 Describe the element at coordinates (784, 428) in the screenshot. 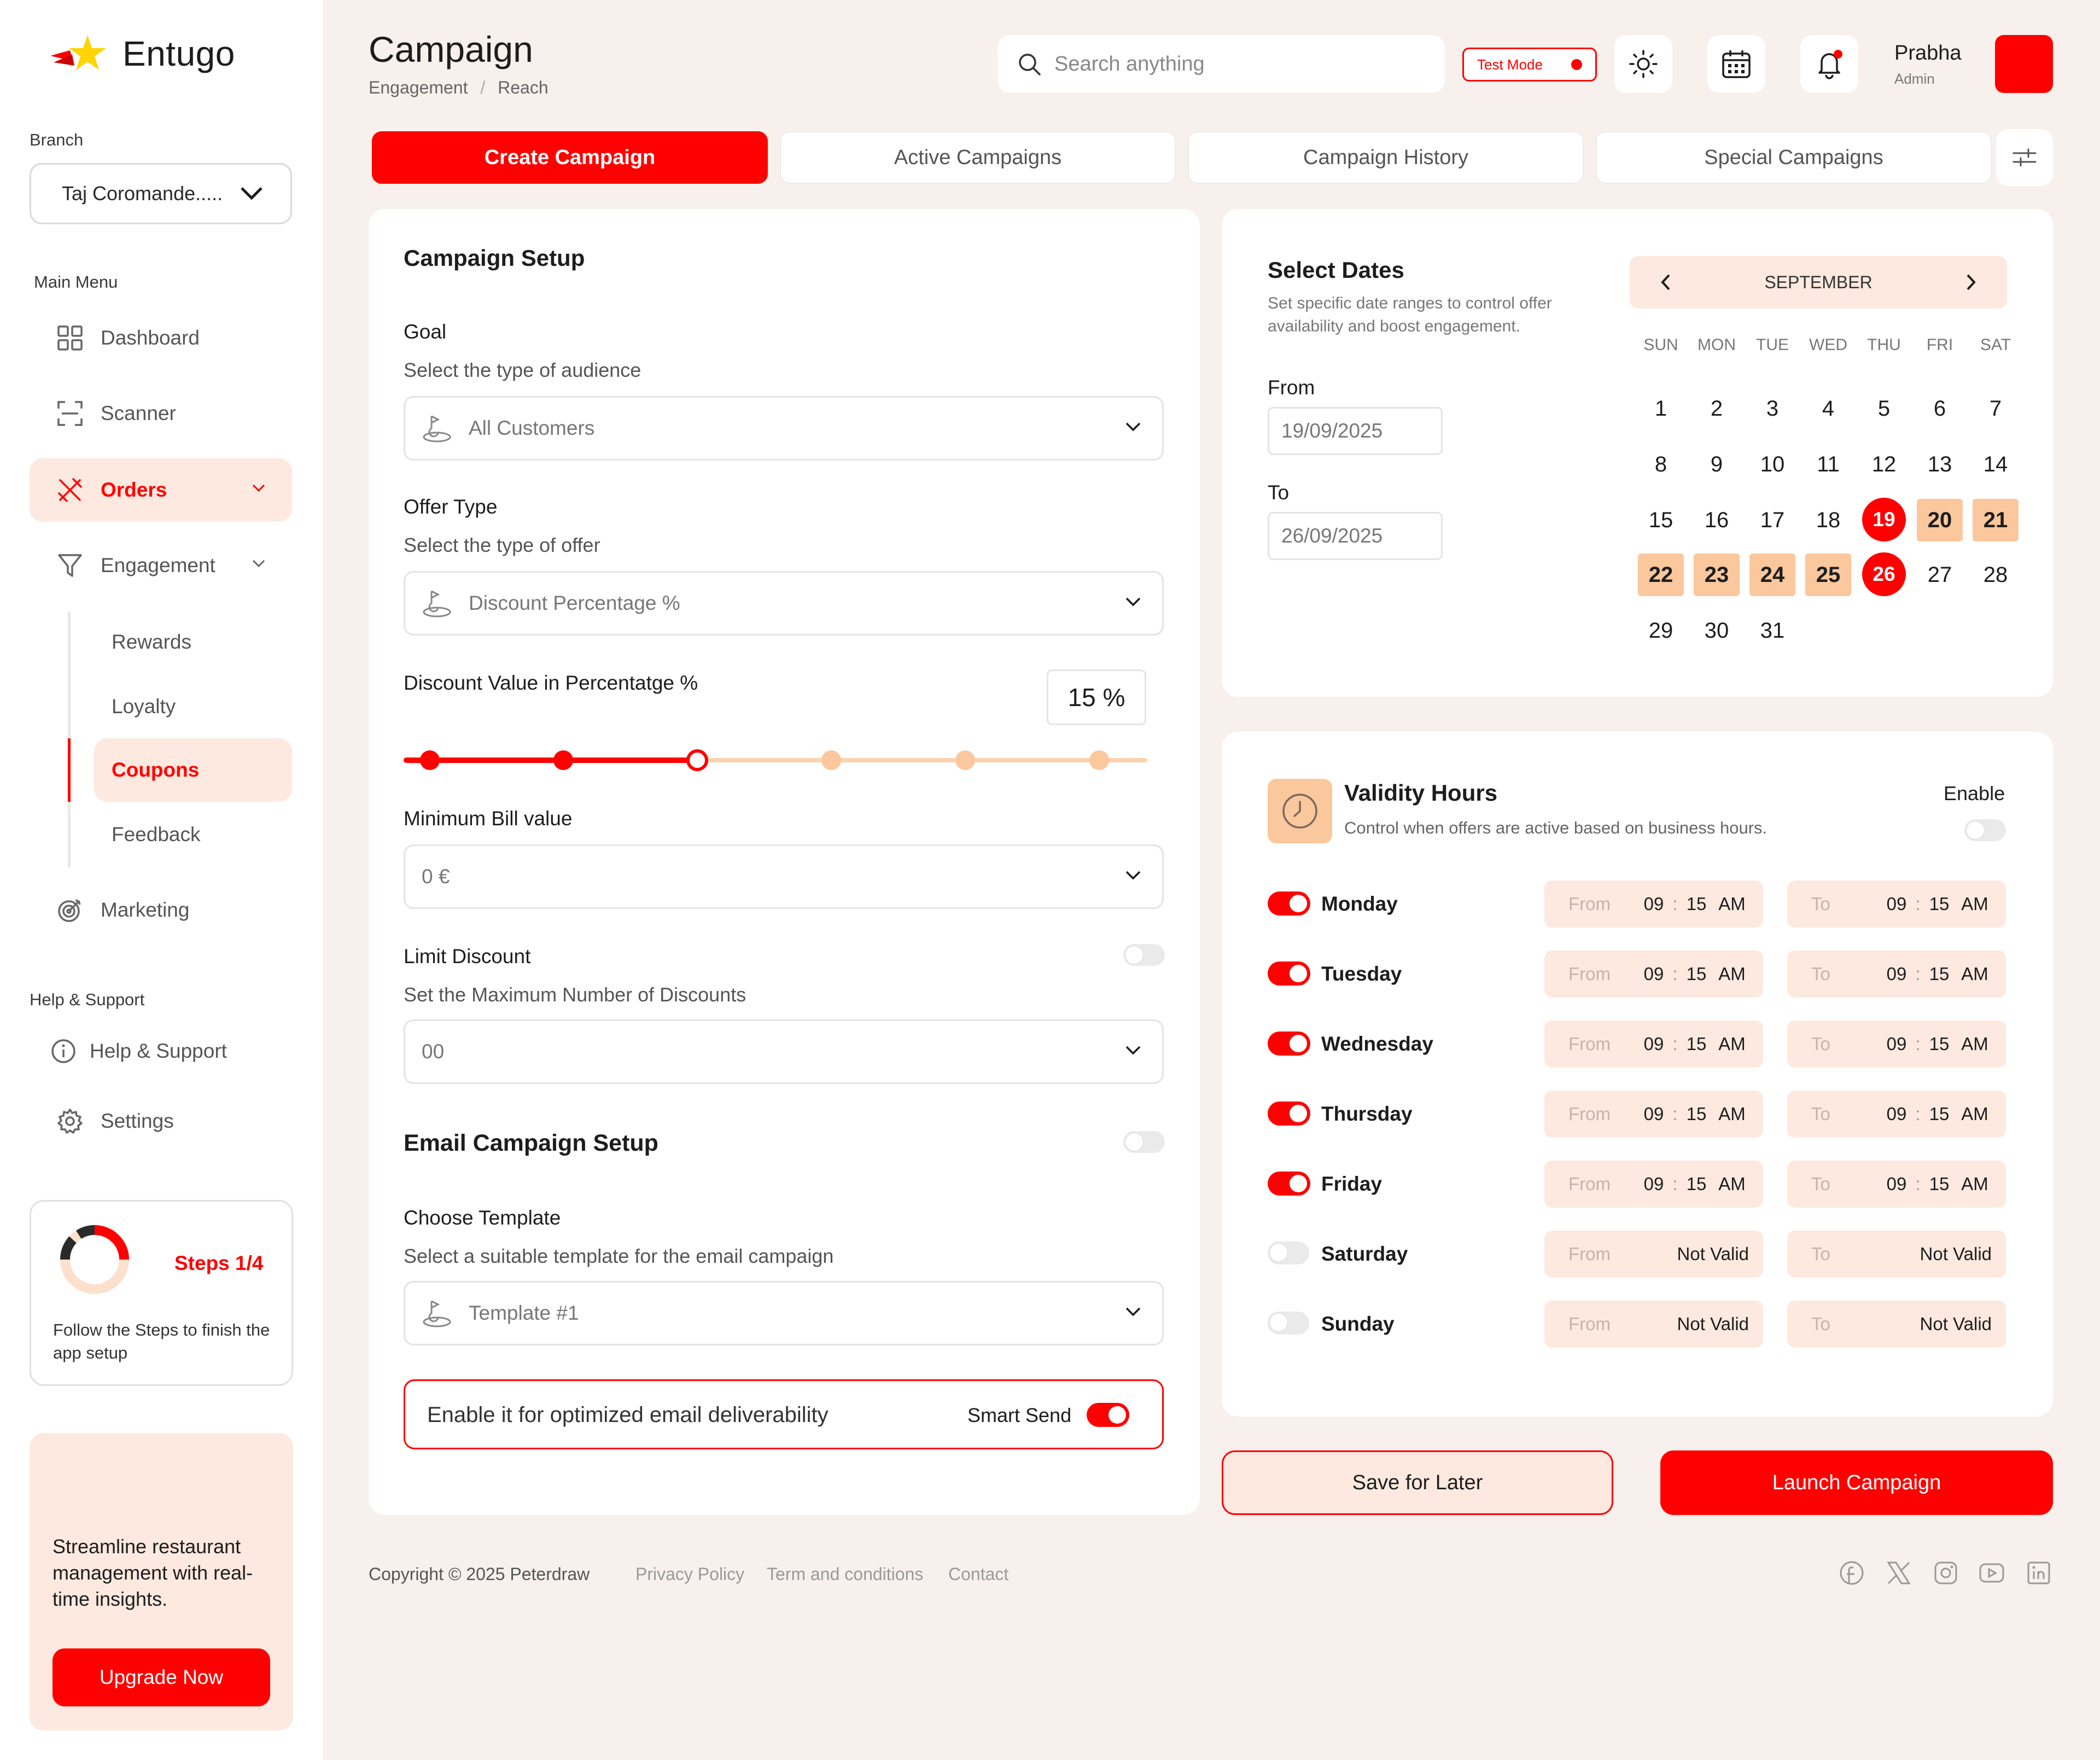

I see `goal-select: All Customers` at that location.